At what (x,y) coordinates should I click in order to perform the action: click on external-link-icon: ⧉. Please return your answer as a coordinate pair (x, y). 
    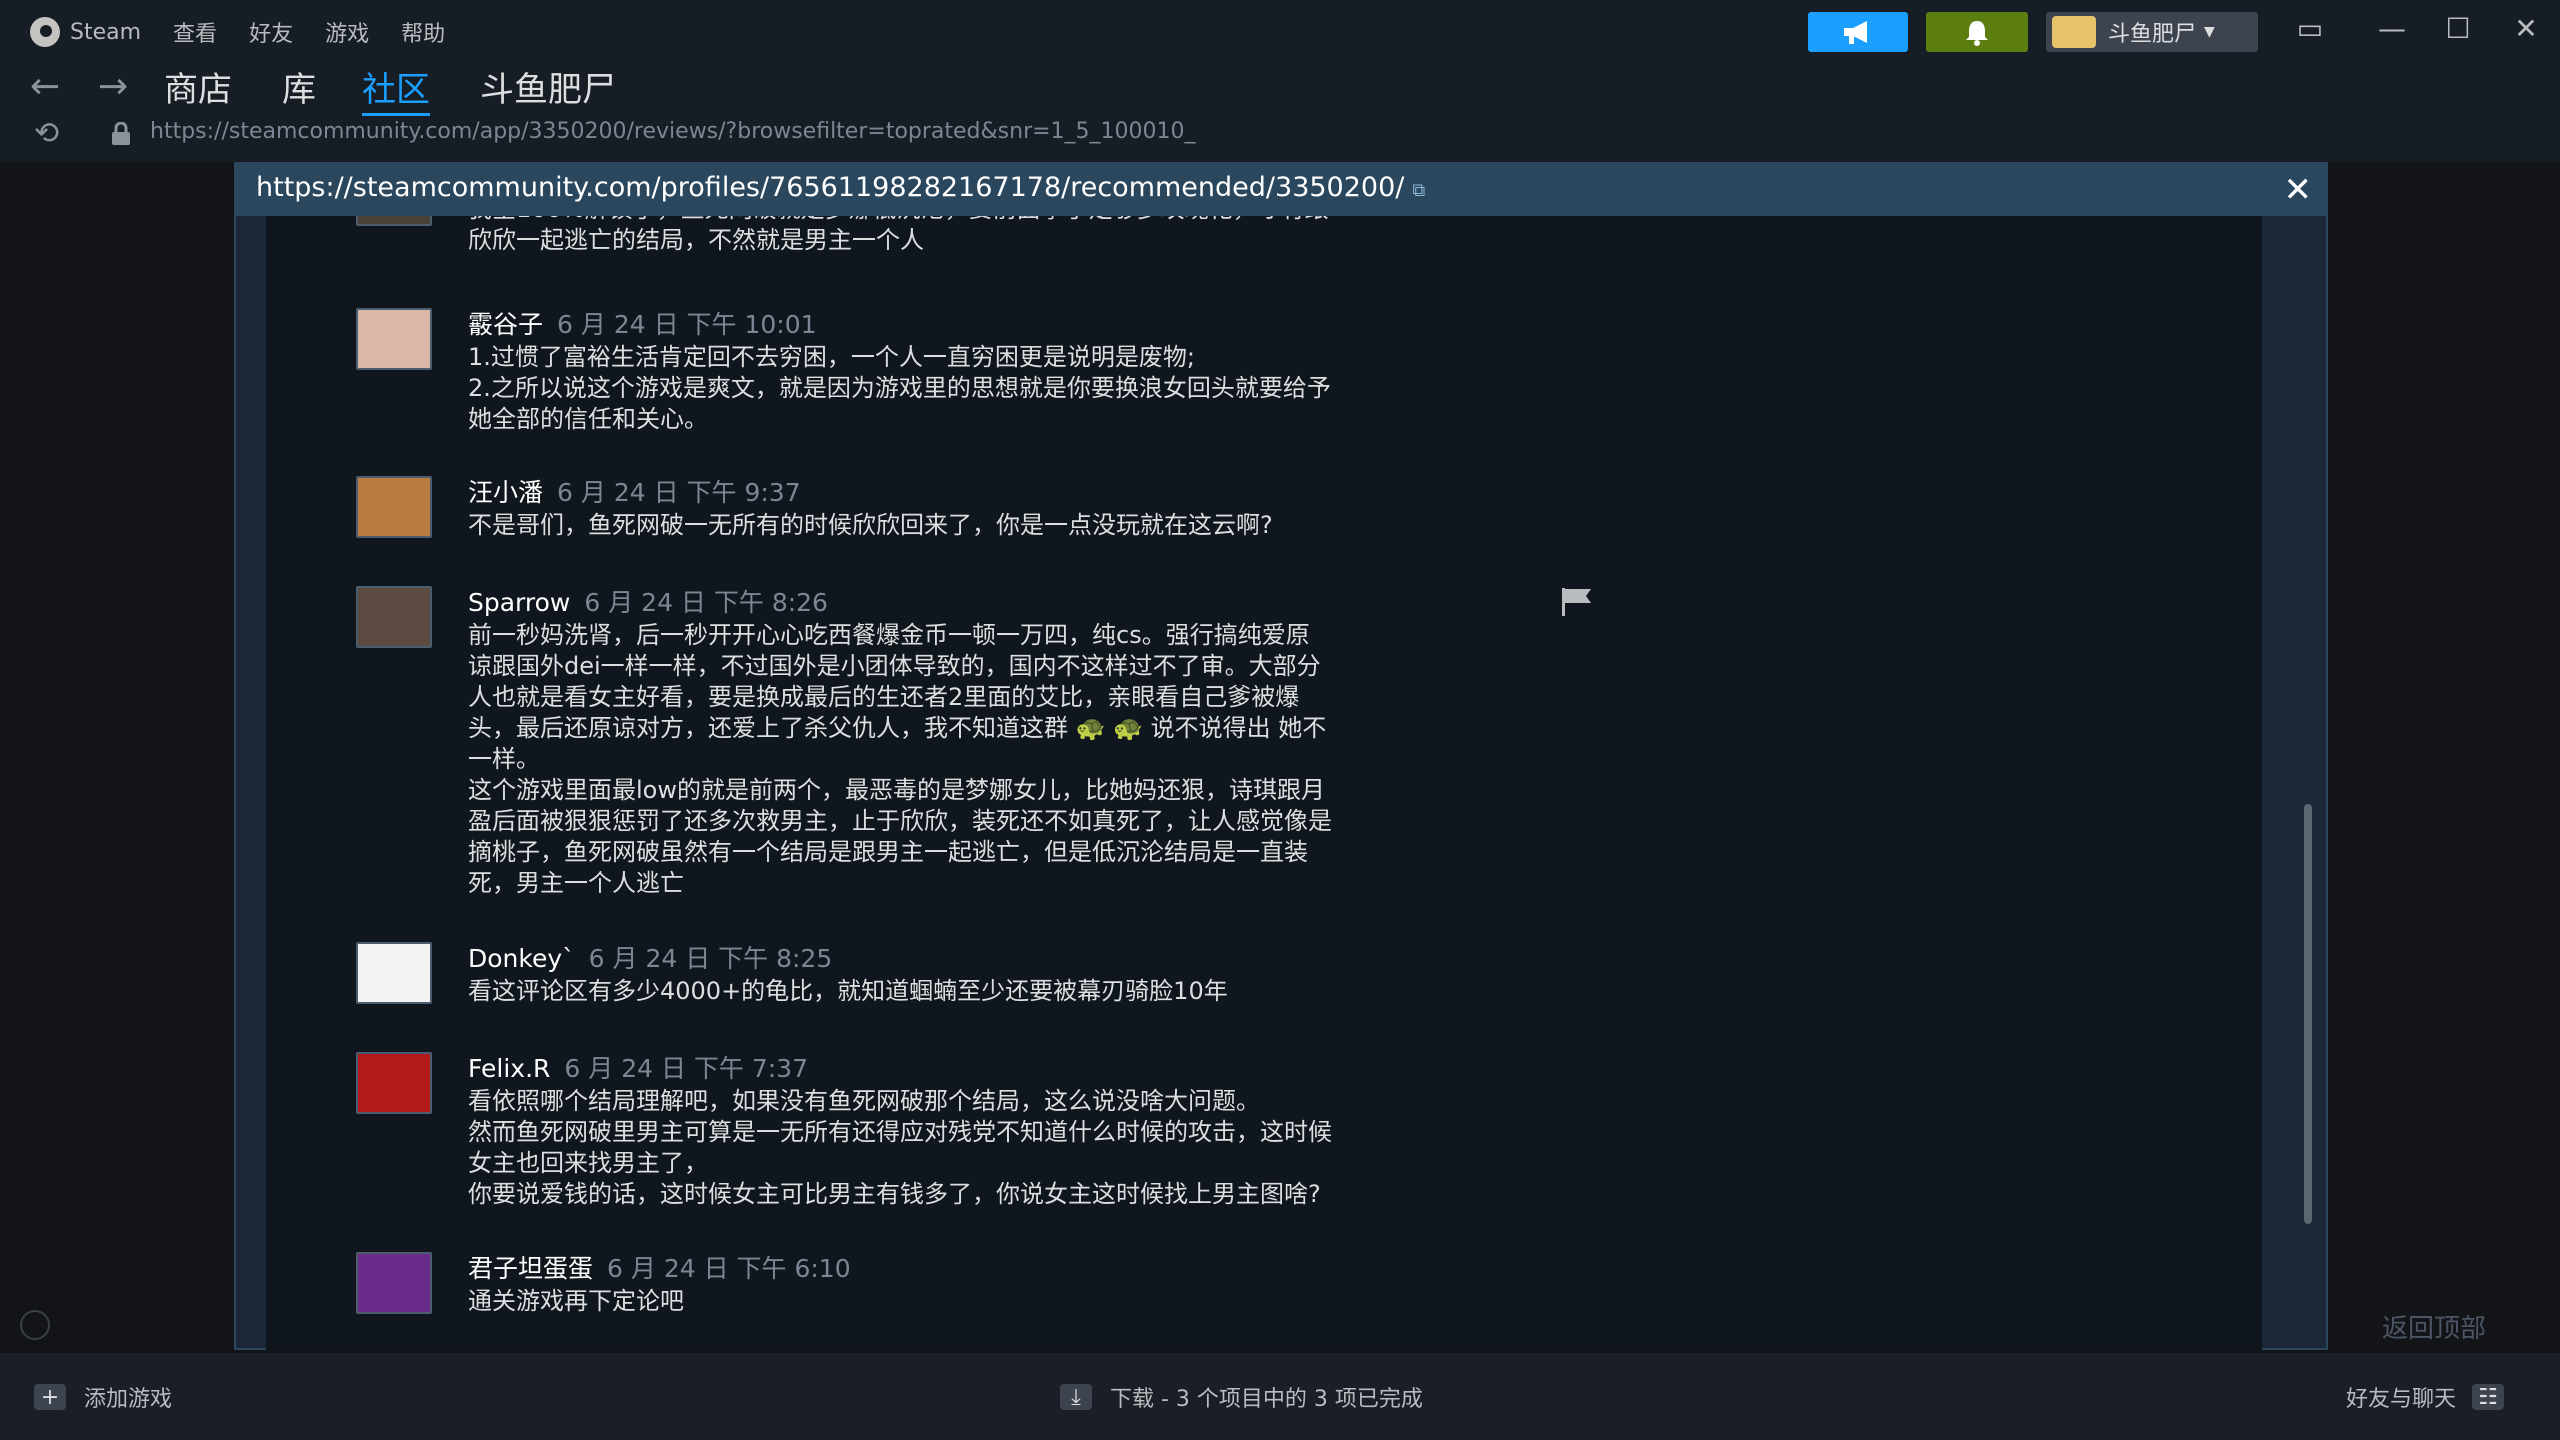
    Looking at the image, I should click on (1419, 190).